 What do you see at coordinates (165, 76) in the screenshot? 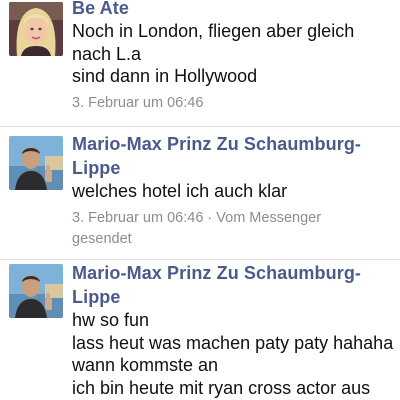
I see `message-text-line: sind dann in Hollywood` at bounding box center [165, 76].